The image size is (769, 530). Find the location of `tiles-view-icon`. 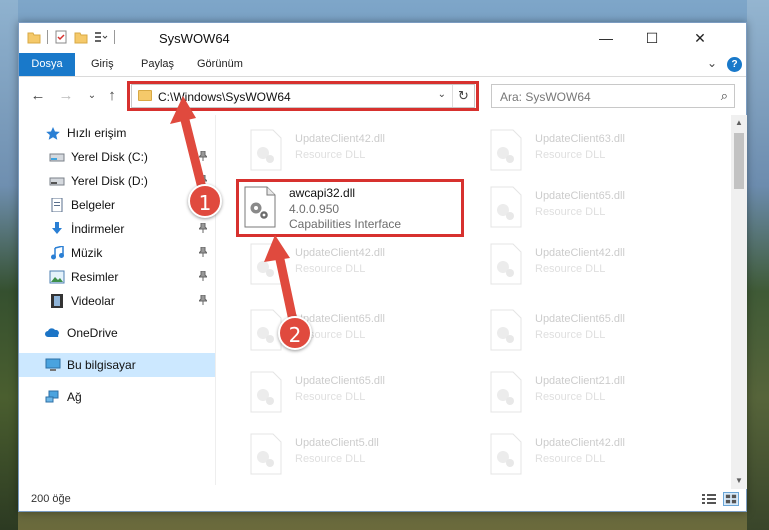

tiles-view-icon is located at coordinates (731, 499).